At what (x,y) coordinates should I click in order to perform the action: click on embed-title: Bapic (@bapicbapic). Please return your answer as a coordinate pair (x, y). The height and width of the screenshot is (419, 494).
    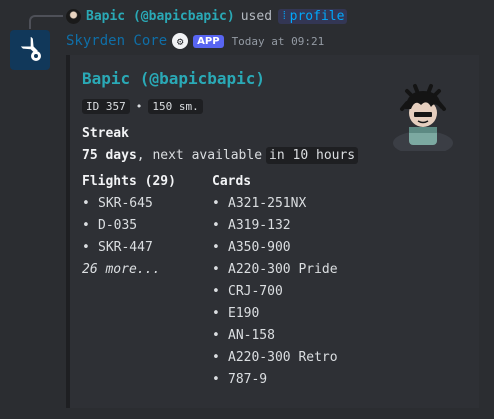
    Looking at the image, I should click on (174, 78).